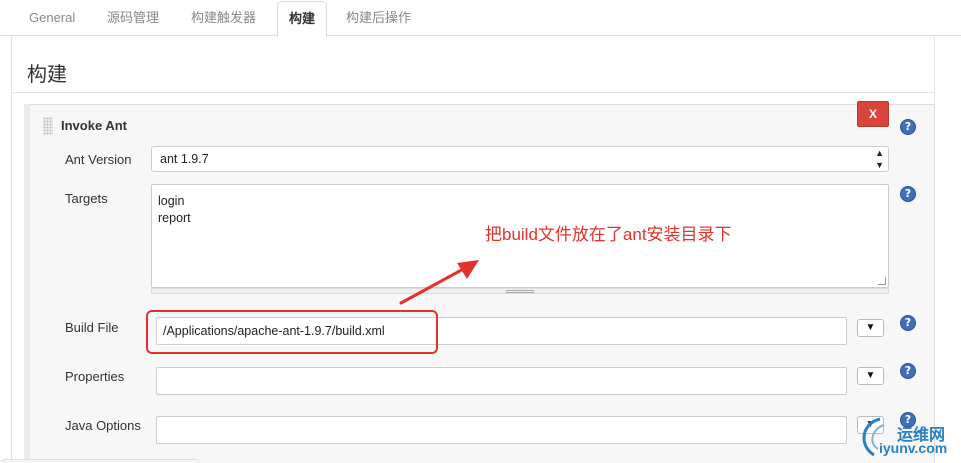 Image resolution: width=961 pixels, height=463 pixels. What do you see at coordinates (501, 381) in the screenshot?
I see `properties-input` at bounding box center [501, 381].